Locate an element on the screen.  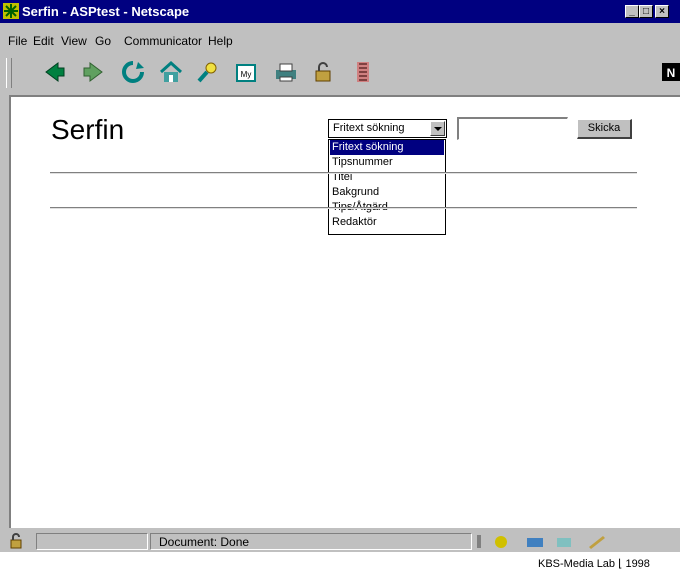
status-cell: Document: Done is located at coordinates (311, 541).